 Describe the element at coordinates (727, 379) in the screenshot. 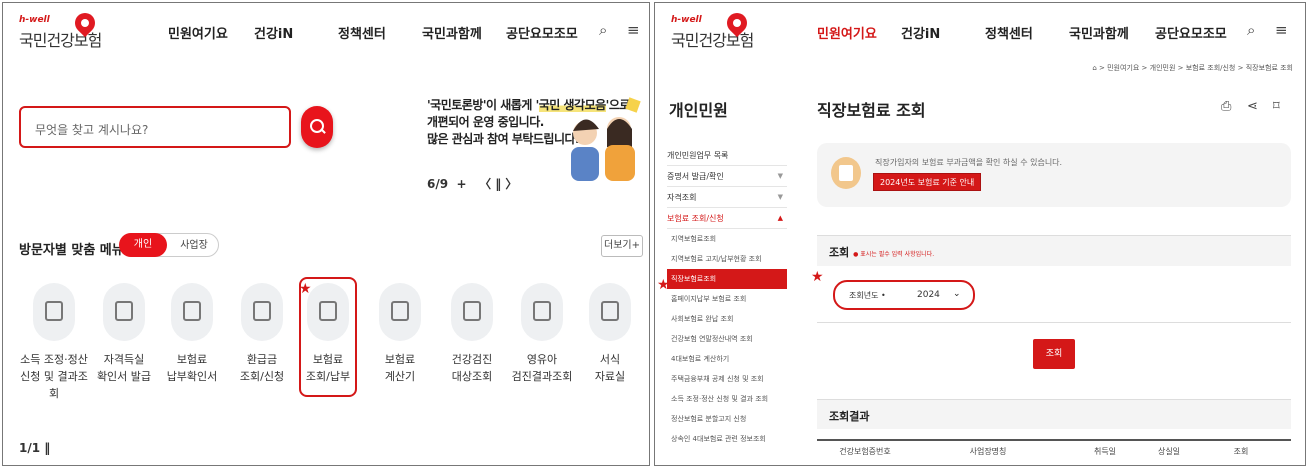

I see `sidebar-subitem: 주택금융부채 공제 신청 및 조회` at that location.